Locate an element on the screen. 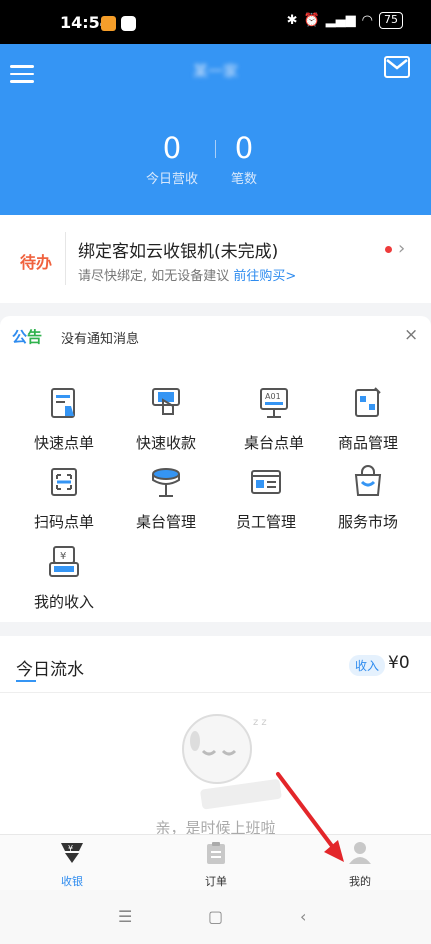 This screenshot has height=944, width=431. battery-icon: 75 is located at coordinates (391, 20).